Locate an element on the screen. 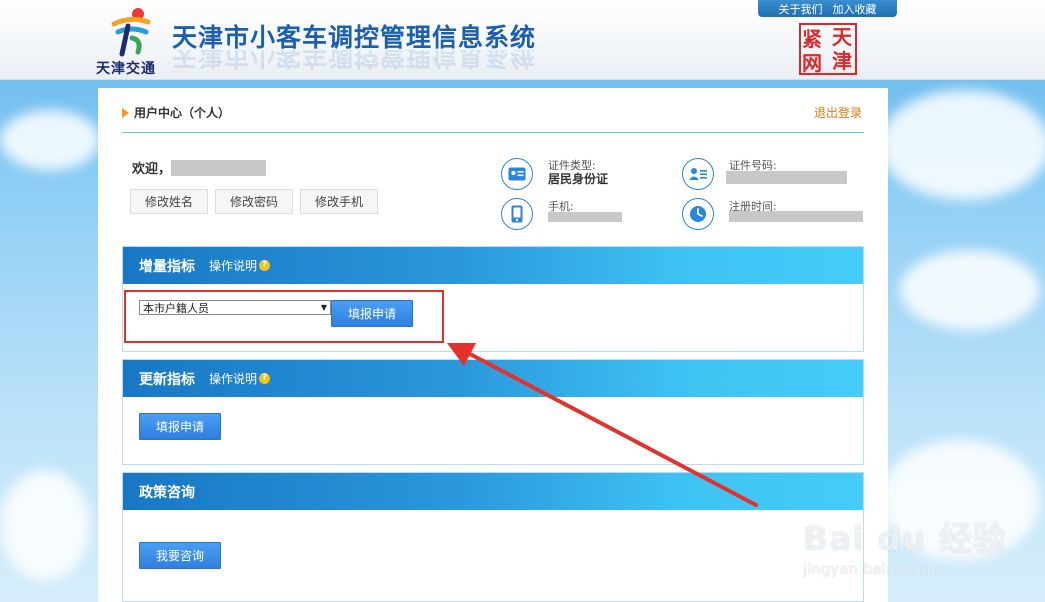 The height and width of the screenshot is (602, 1045). masked-username is located at coordinates (219, 167).